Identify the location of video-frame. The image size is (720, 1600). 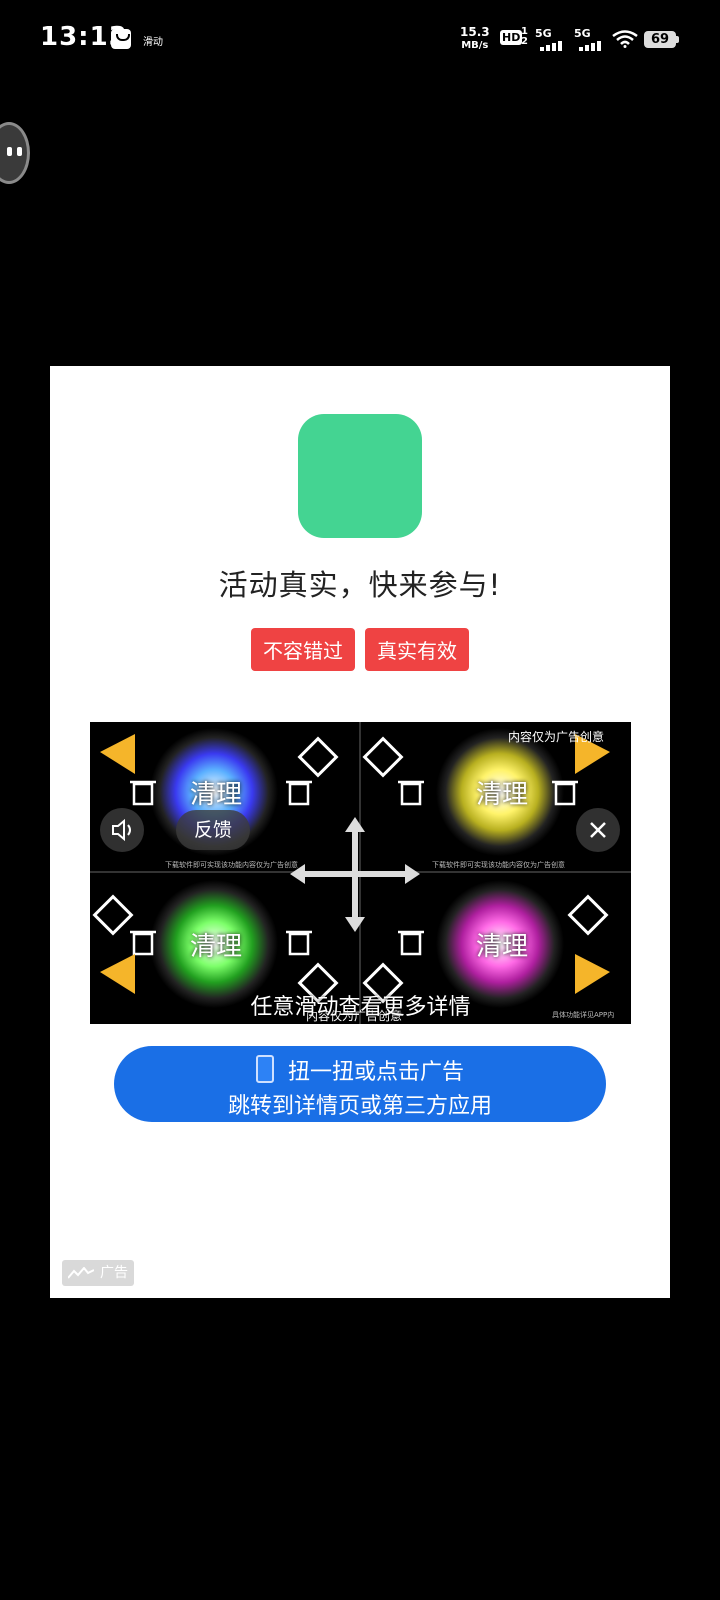
(360, 873).